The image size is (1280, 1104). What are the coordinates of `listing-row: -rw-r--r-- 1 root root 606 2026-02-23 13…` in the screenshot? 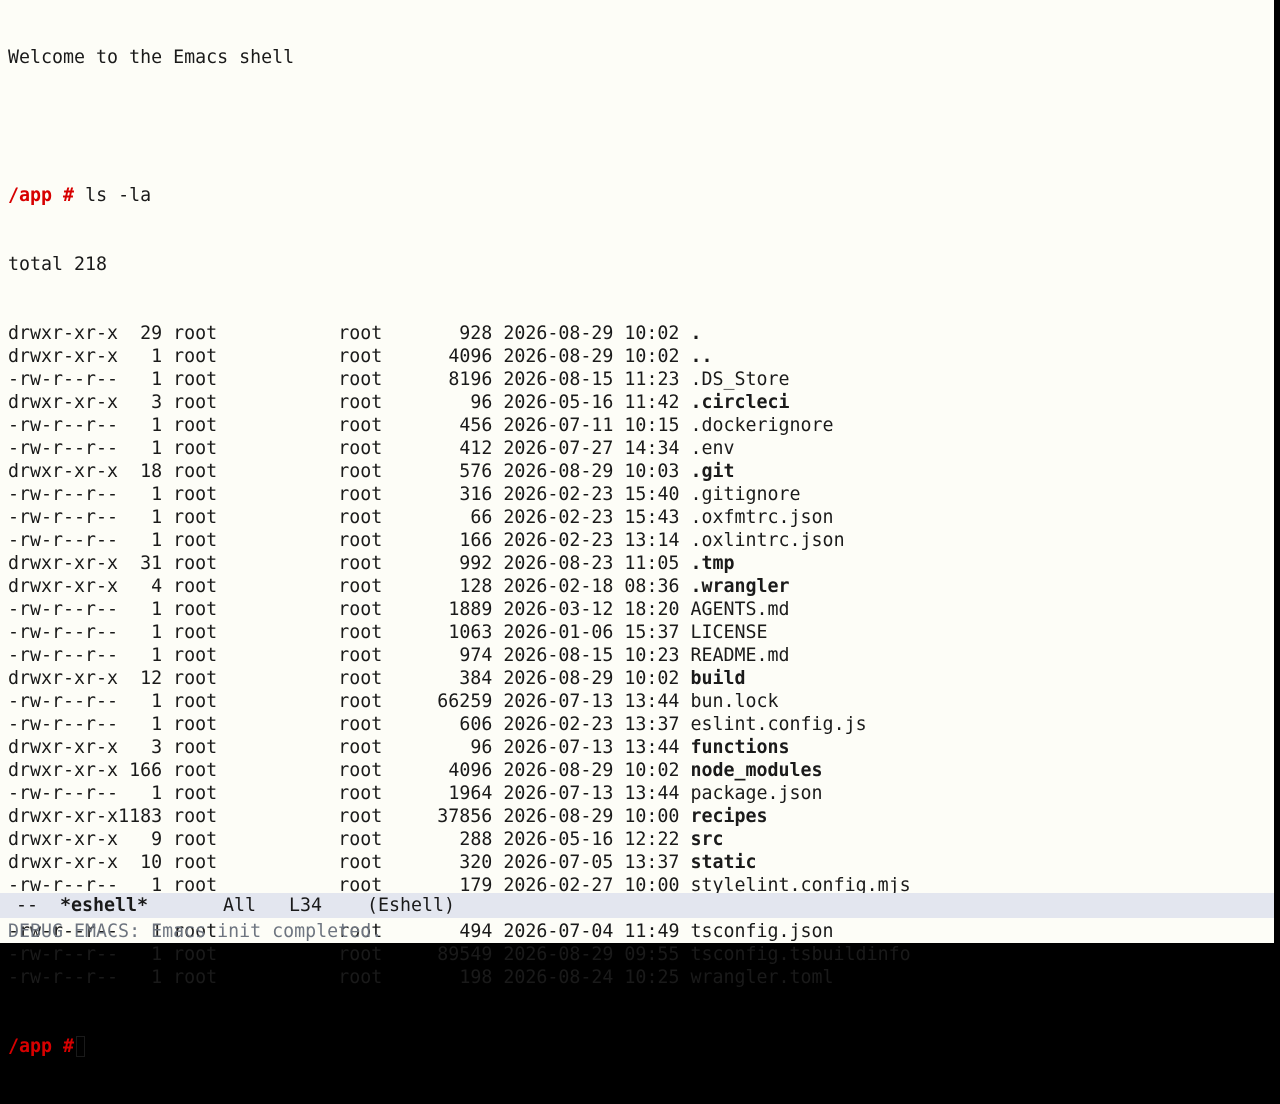 It's located at (641, 724).